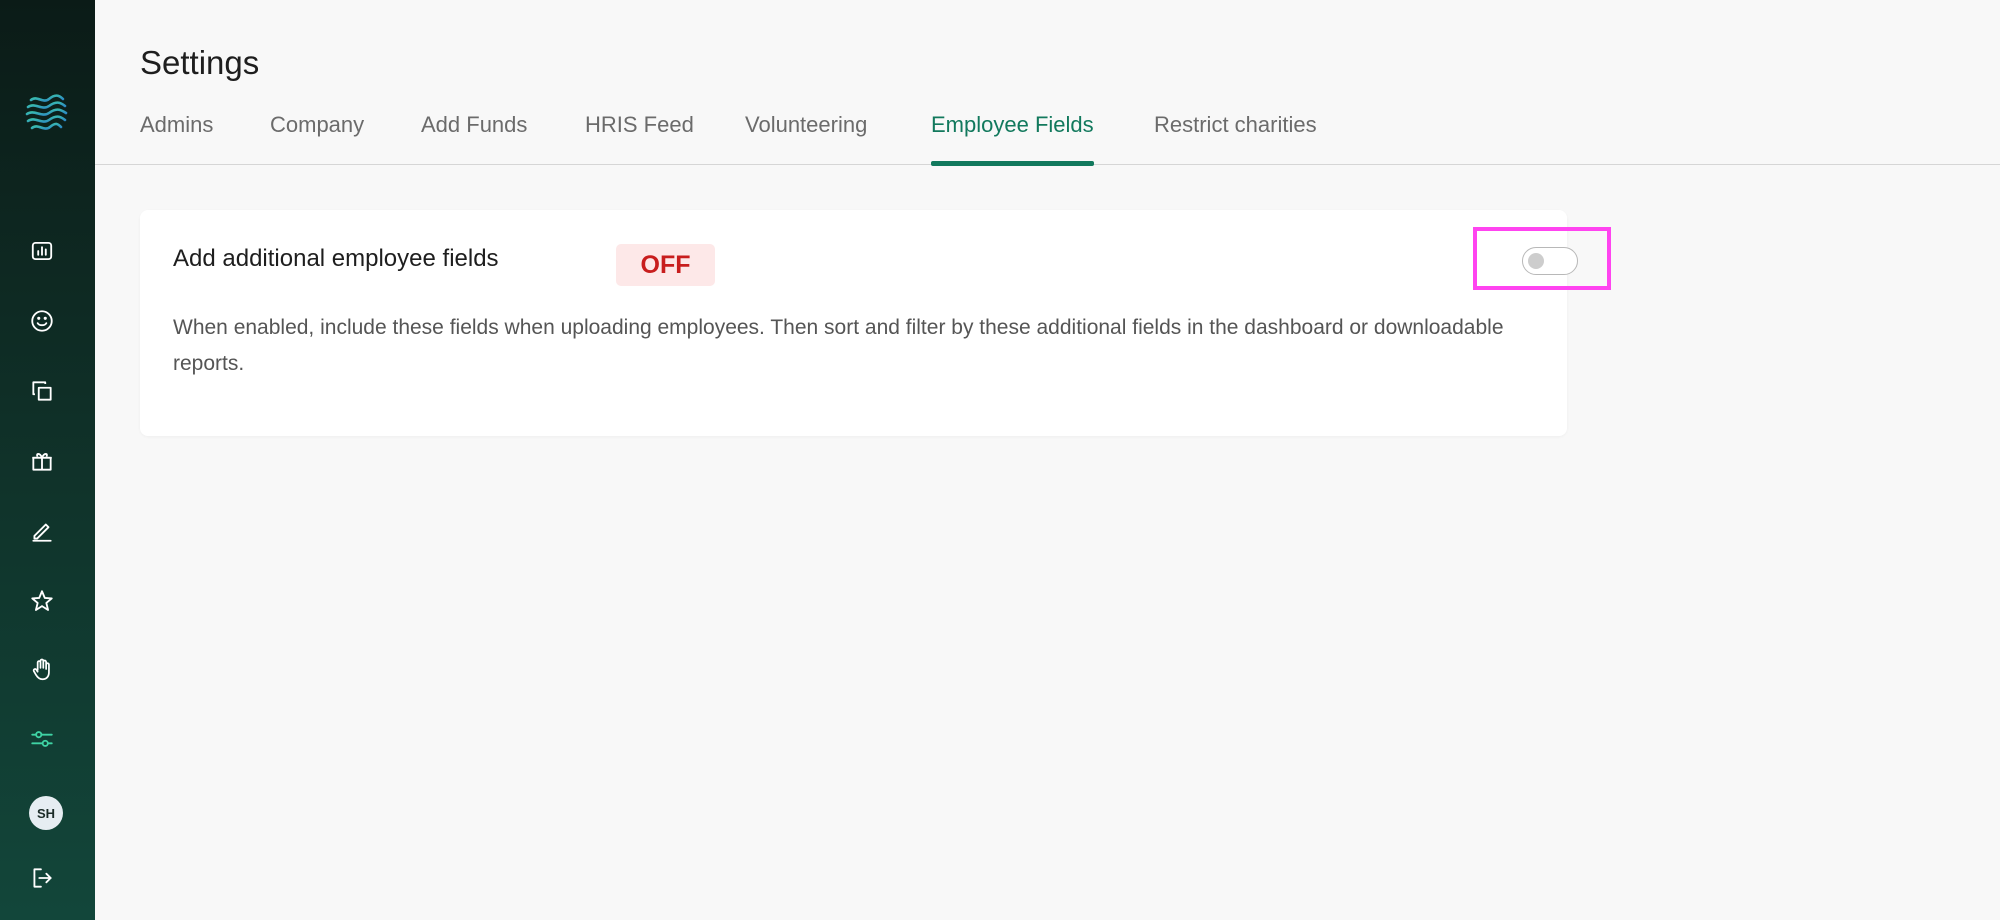 This screenshot has height=920, width=2000. What do you see at coordinates (1550, 261) in the screenshot?
I see `employee-fields-toggle` at bounding box center [1550, 261].